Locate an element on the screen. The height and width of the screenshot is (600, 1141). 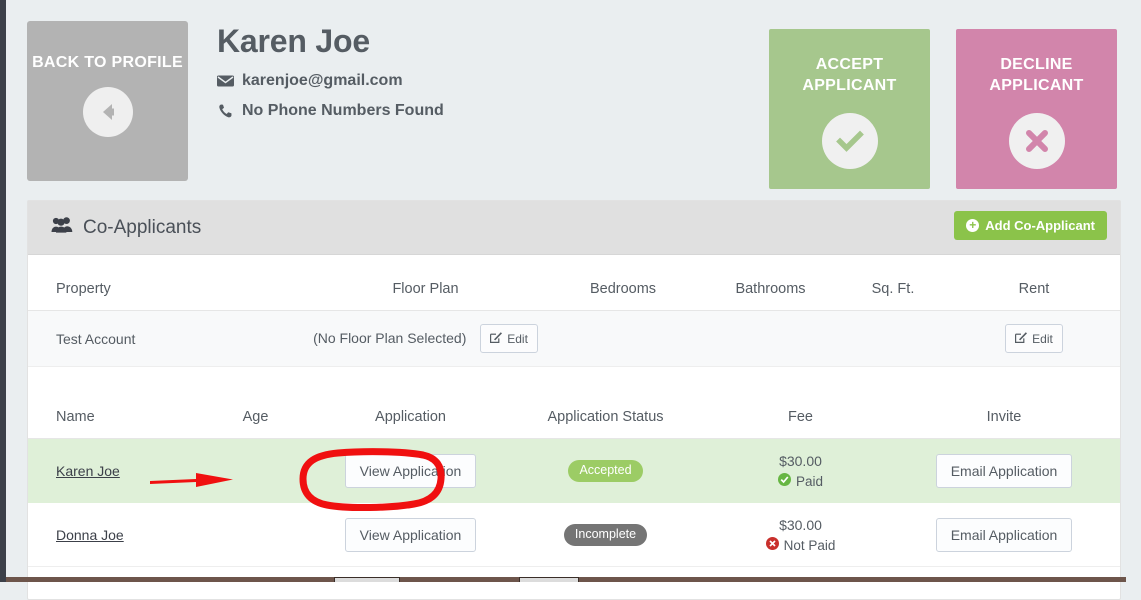
edit-rent-label: Edit is located at coordinates (1042, 338).